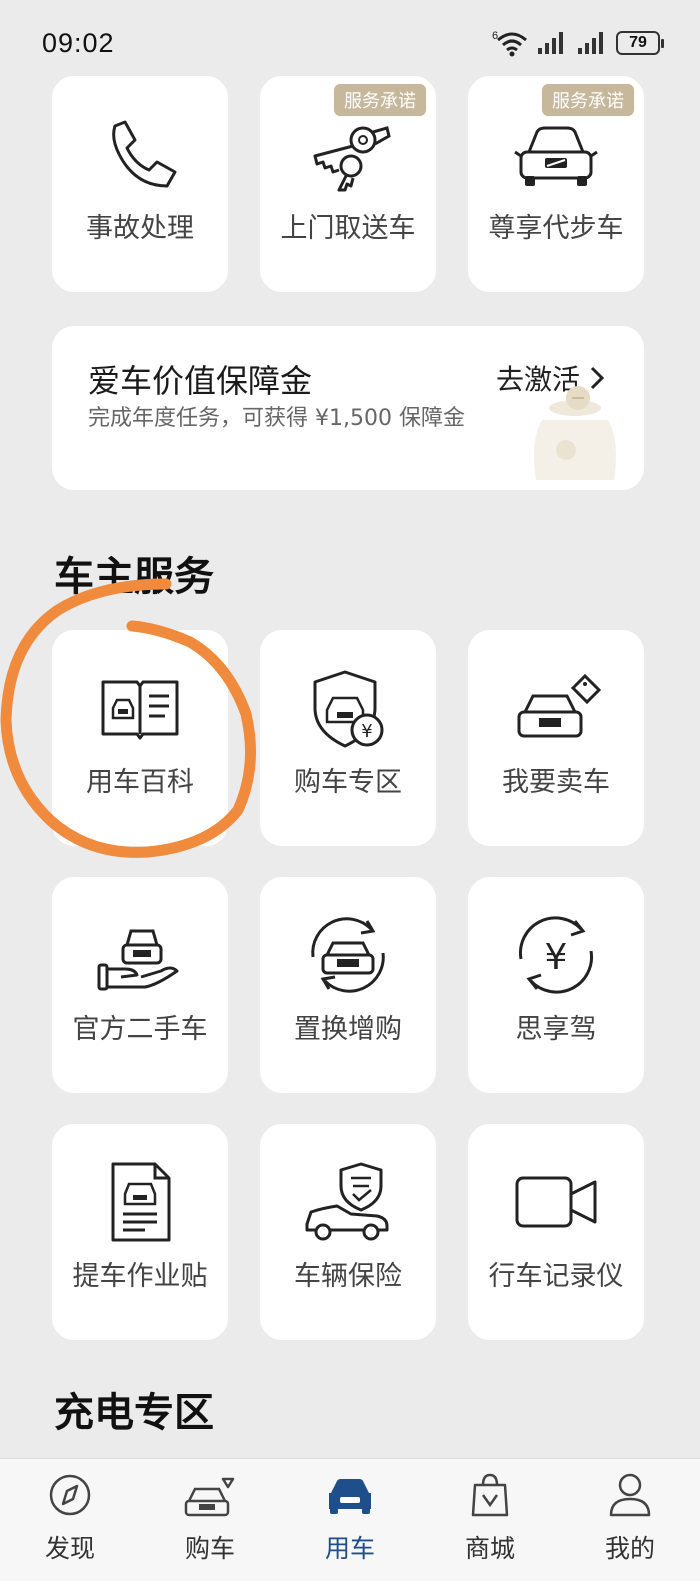 The image size is (700, 1581). I want to click on car-front-icon, so click(556, 156).